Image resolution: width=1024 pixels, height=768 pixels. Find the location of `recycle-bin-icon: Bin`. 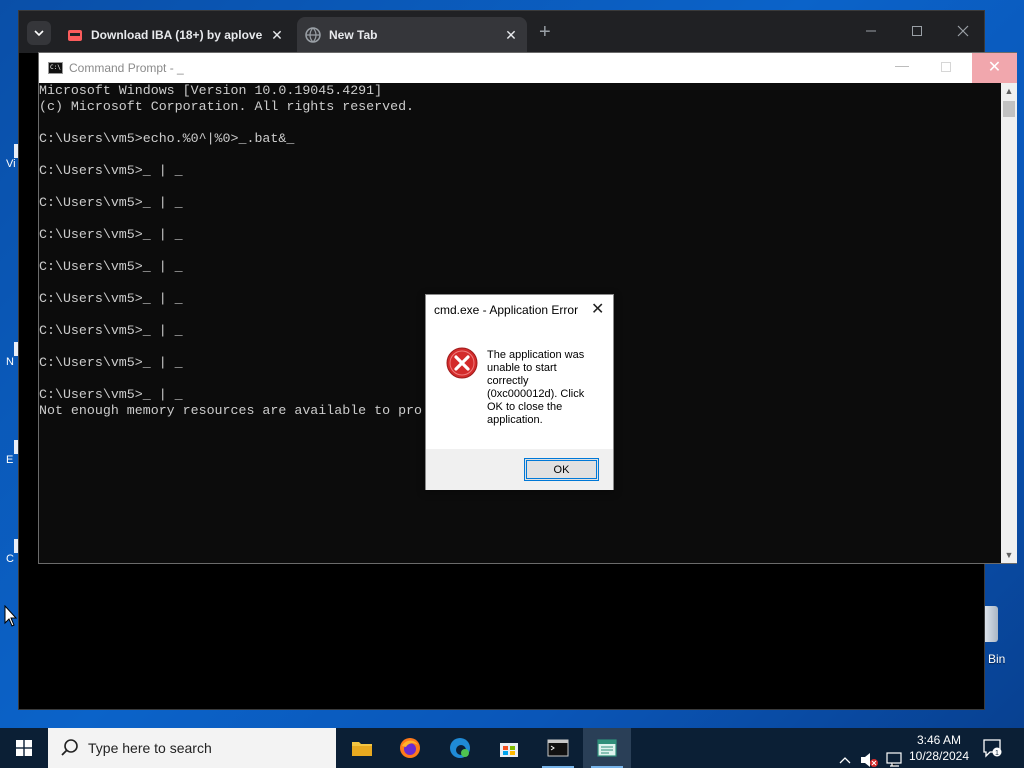

recycle-bin-icon: Bin is located at coordinates (1004, 637).